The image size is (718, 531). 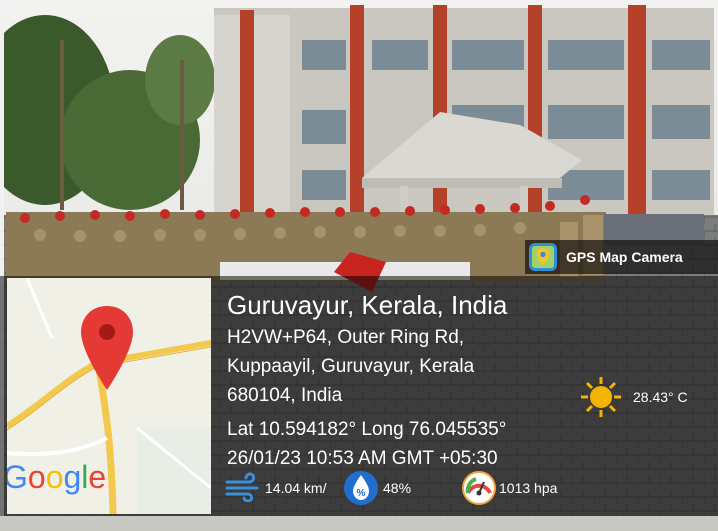 I want to click on wind-speed: 14.04 km/, so click(x=296, y=488).